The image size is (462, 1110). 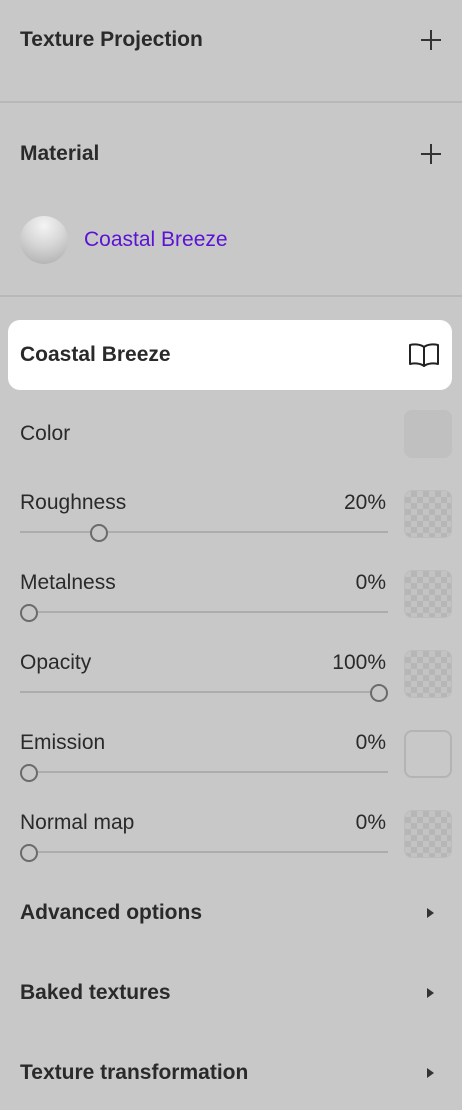 I want to click on material-header: Material, so click(x=231, y=154).